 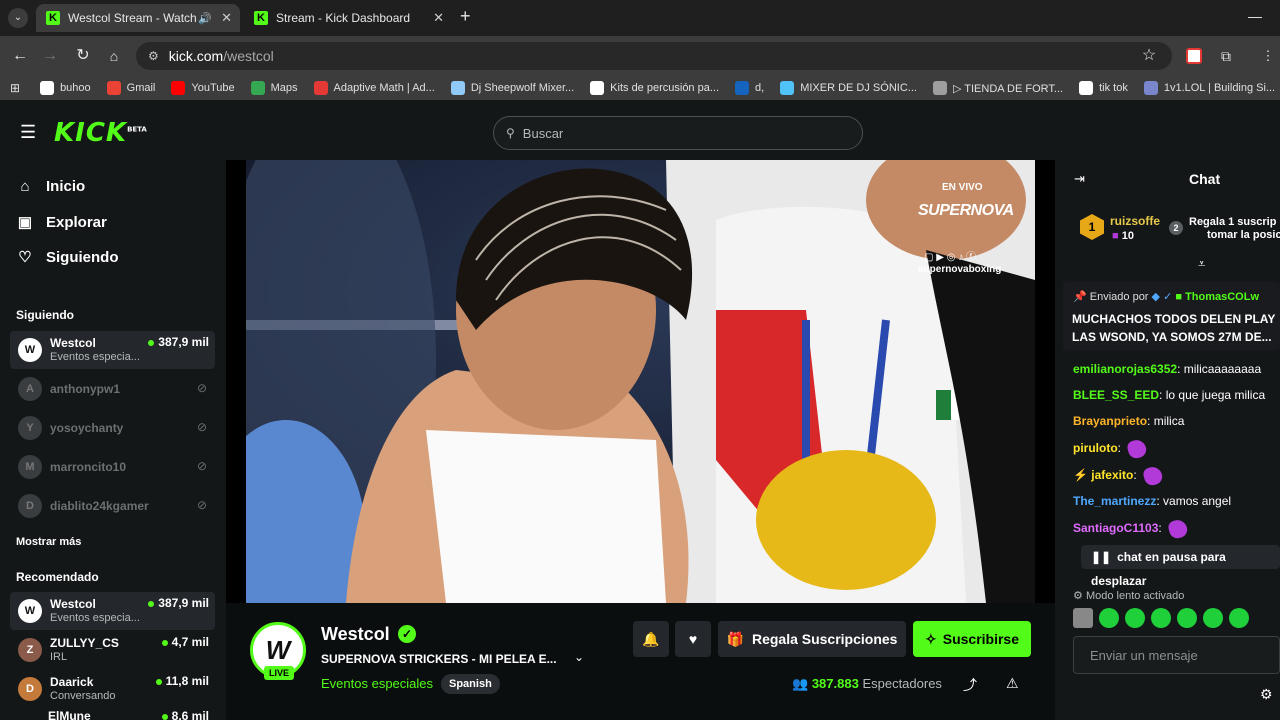 I want to click on channel-category: Conversando, so click(x=83, y=696).